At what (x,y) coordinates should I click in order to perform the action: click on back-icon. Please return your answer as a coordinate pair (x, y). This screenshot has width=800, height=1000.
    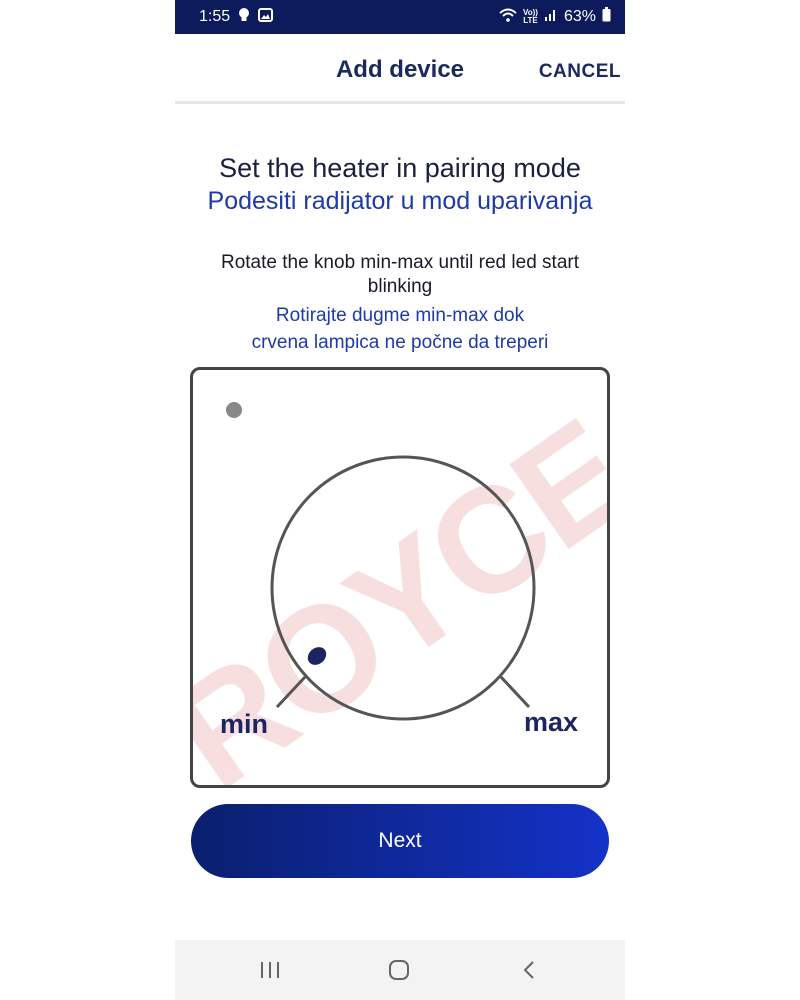
    Looking at the image, I should click on (529, 972).